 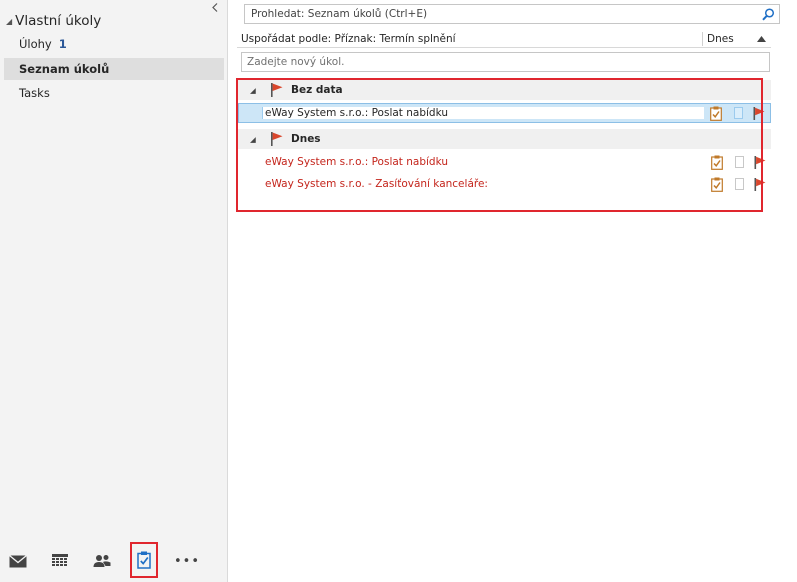 What do you see at coordinates (62, 44) in the screenshot?
I see `unread-count: 1` at bounding box center [62, 44].